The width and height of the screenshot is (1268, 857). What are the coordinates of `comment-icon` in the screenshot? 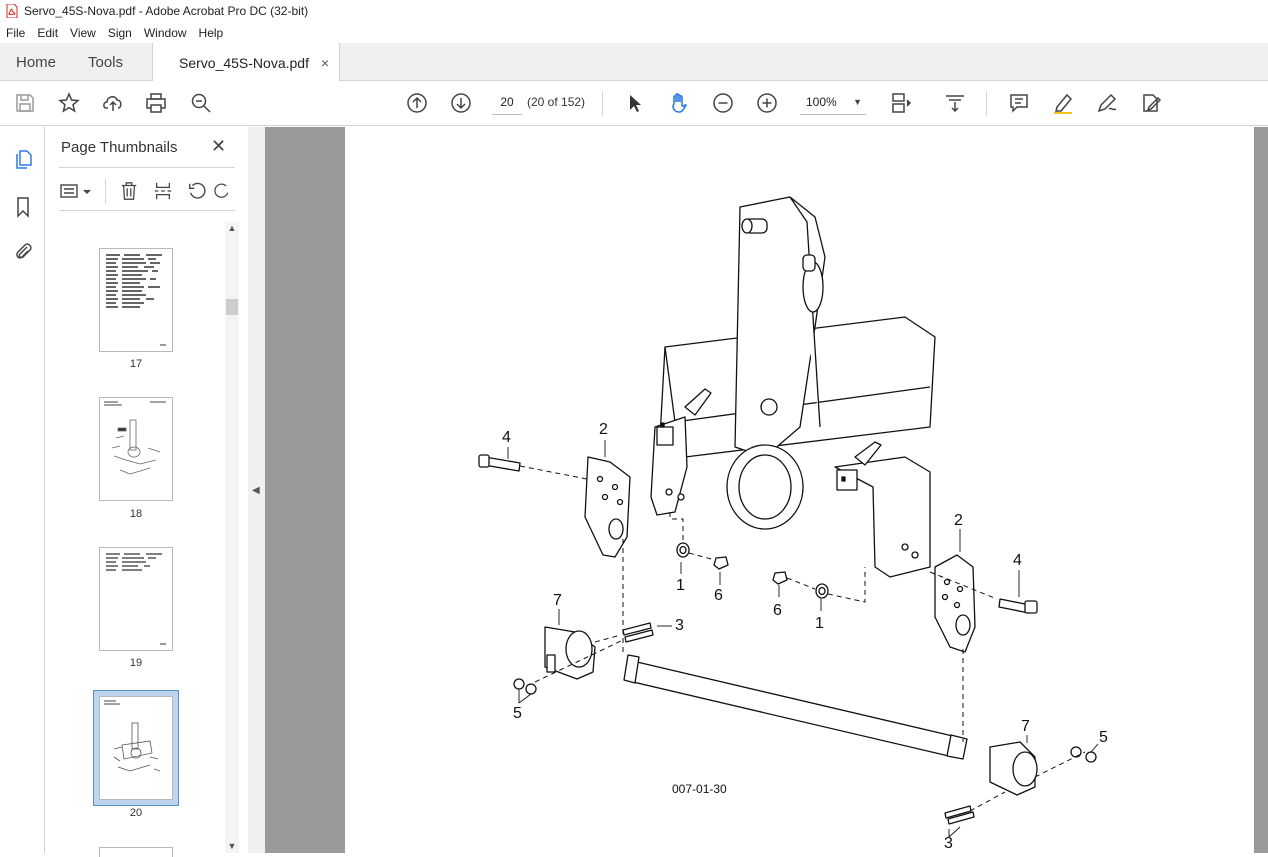 It's located at (1019, 103).